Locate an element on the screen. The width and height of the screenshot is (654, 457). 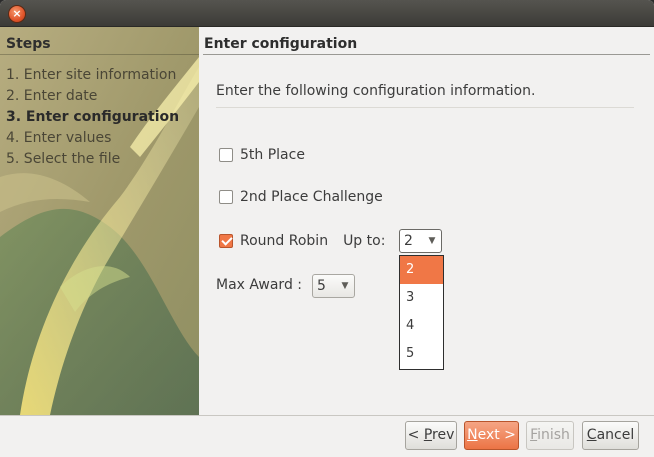
step-item-active: 3. Enter configuration is located at coordinates (93, 117).